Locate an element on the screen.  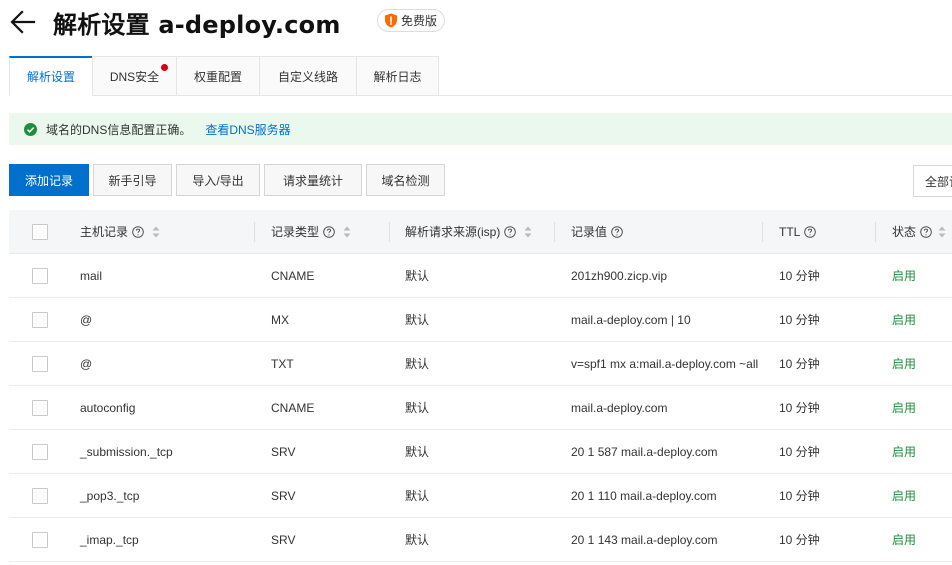
cell-type: TXT is located at coordinates (282, 363).